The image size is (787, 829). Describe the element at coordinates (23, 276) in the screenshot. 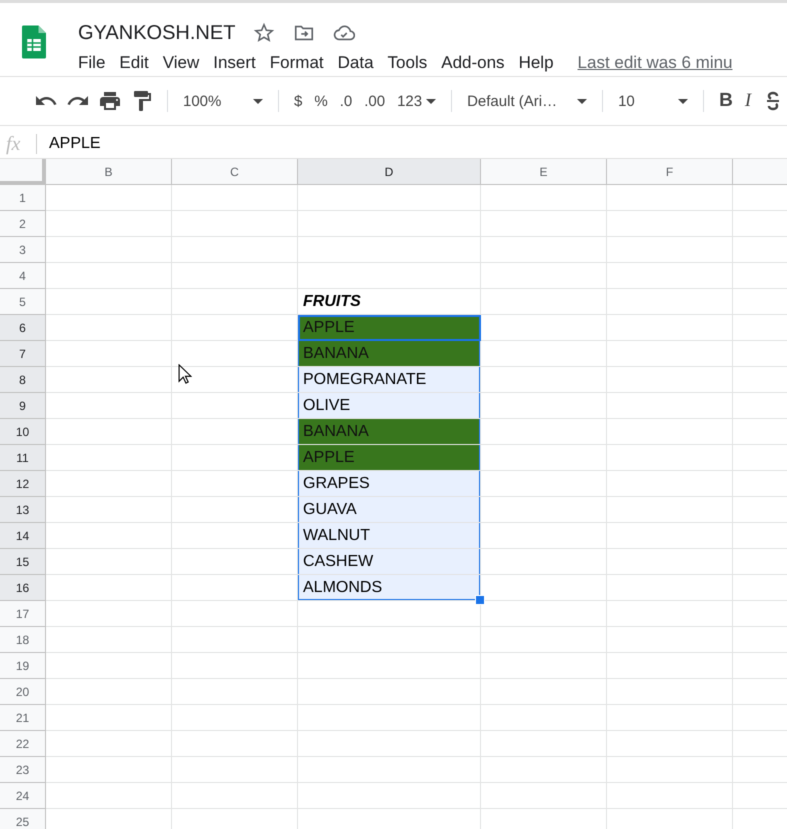

I see `row-number: 4` at that location.